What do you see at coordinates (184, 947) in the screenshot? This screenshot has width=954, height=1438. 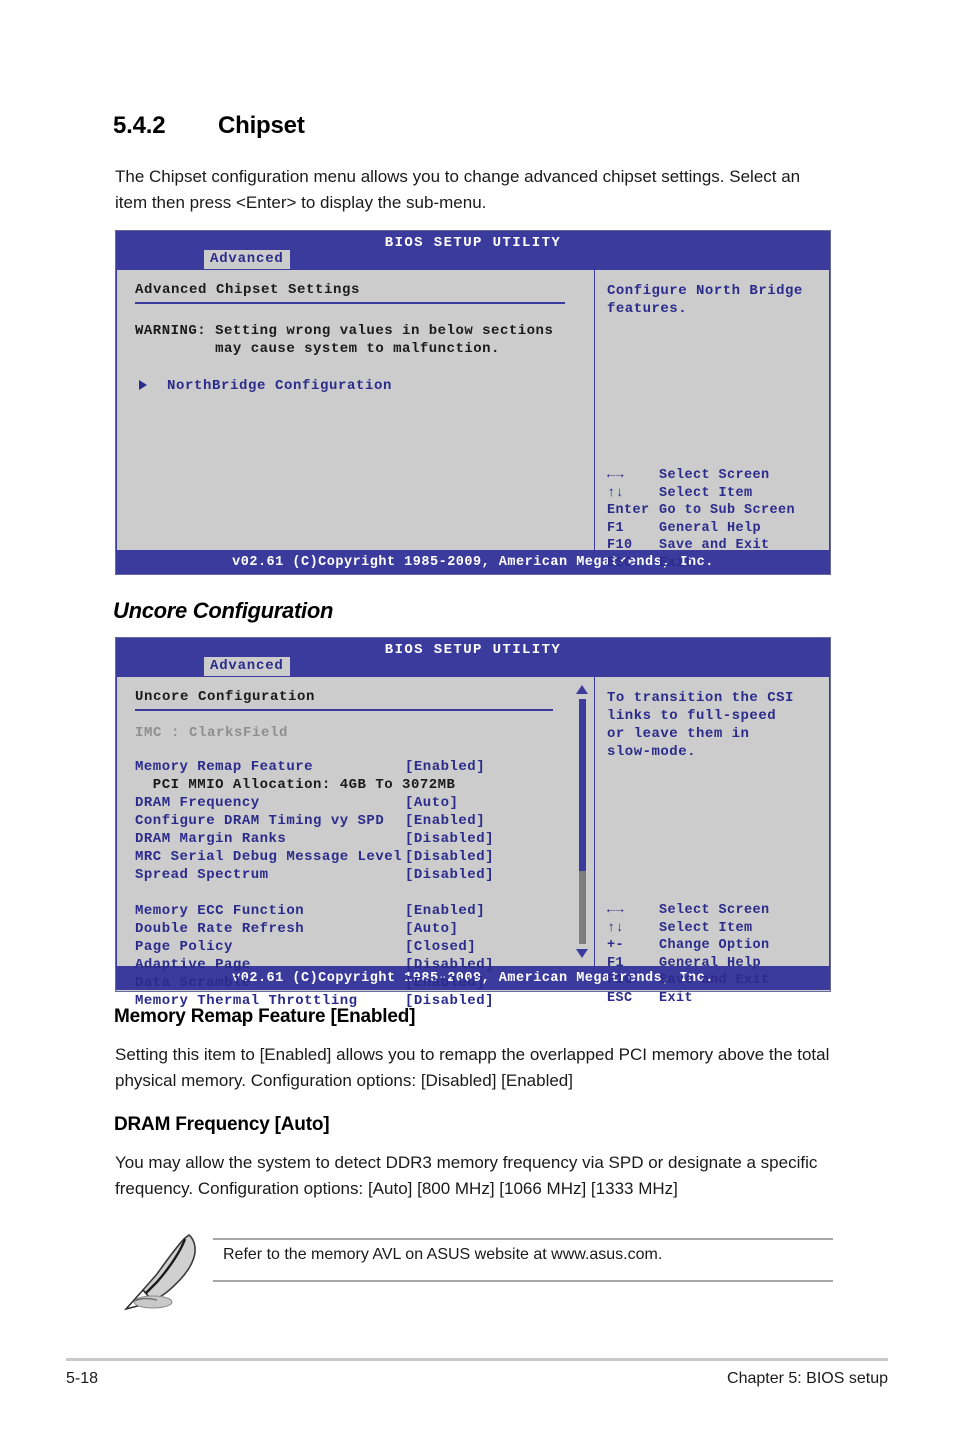 I see `bios-option-label: Page Policy` at bounding box center [184, 947].